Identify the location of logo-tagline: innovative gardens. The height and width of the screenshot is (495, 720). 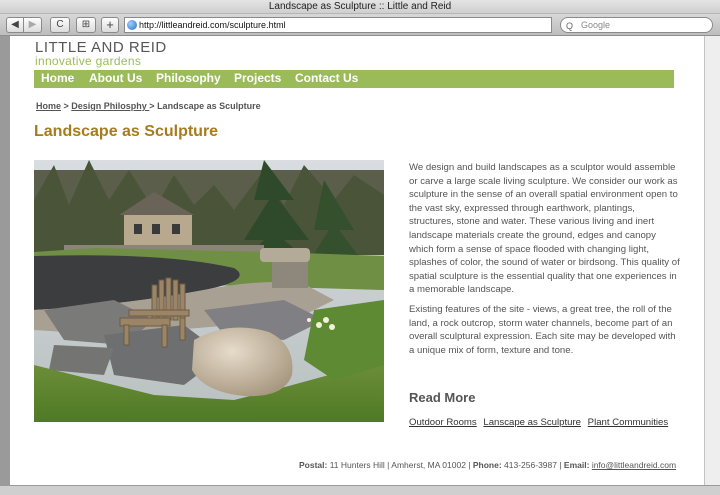
(88, 61).